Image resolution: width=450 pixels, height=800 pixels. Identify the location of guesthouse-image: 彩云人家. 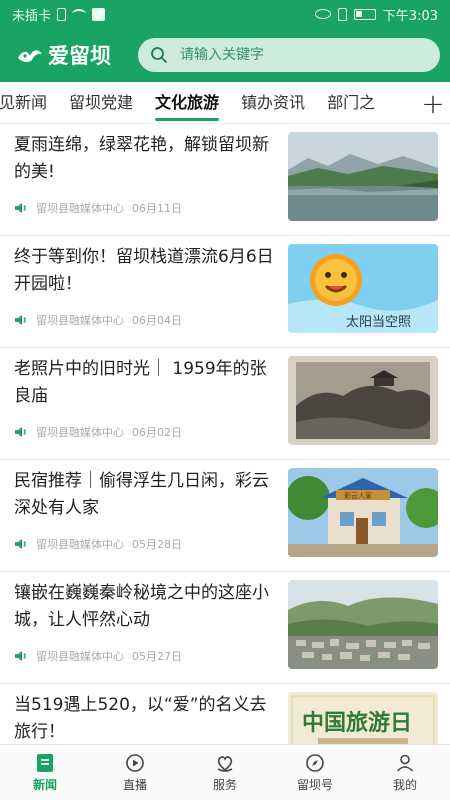
(363, 512).